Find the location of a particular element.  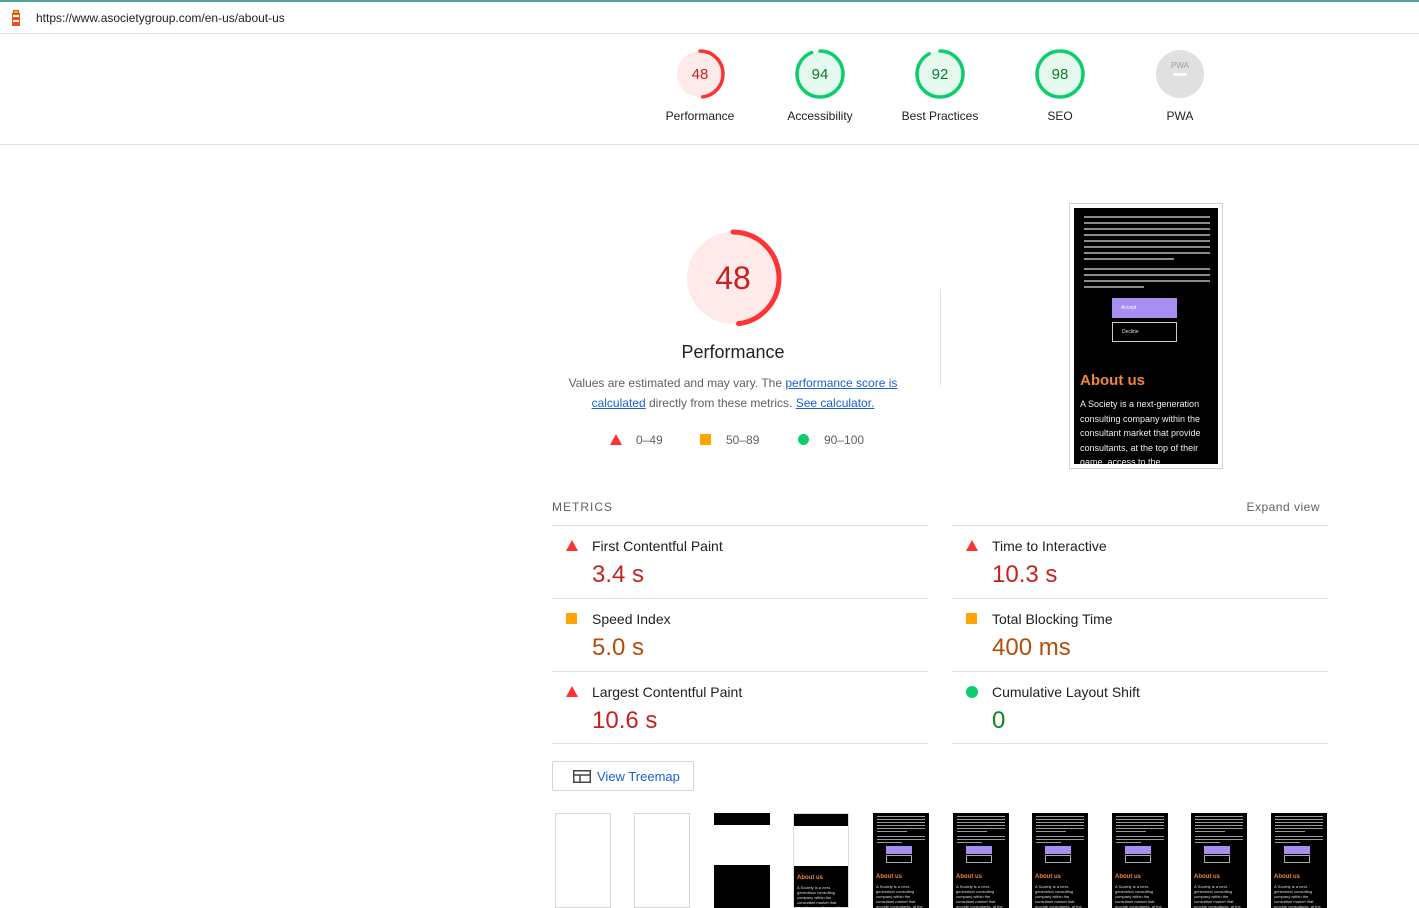

legend-average: 50–89 is located at coordinates (729, 440).